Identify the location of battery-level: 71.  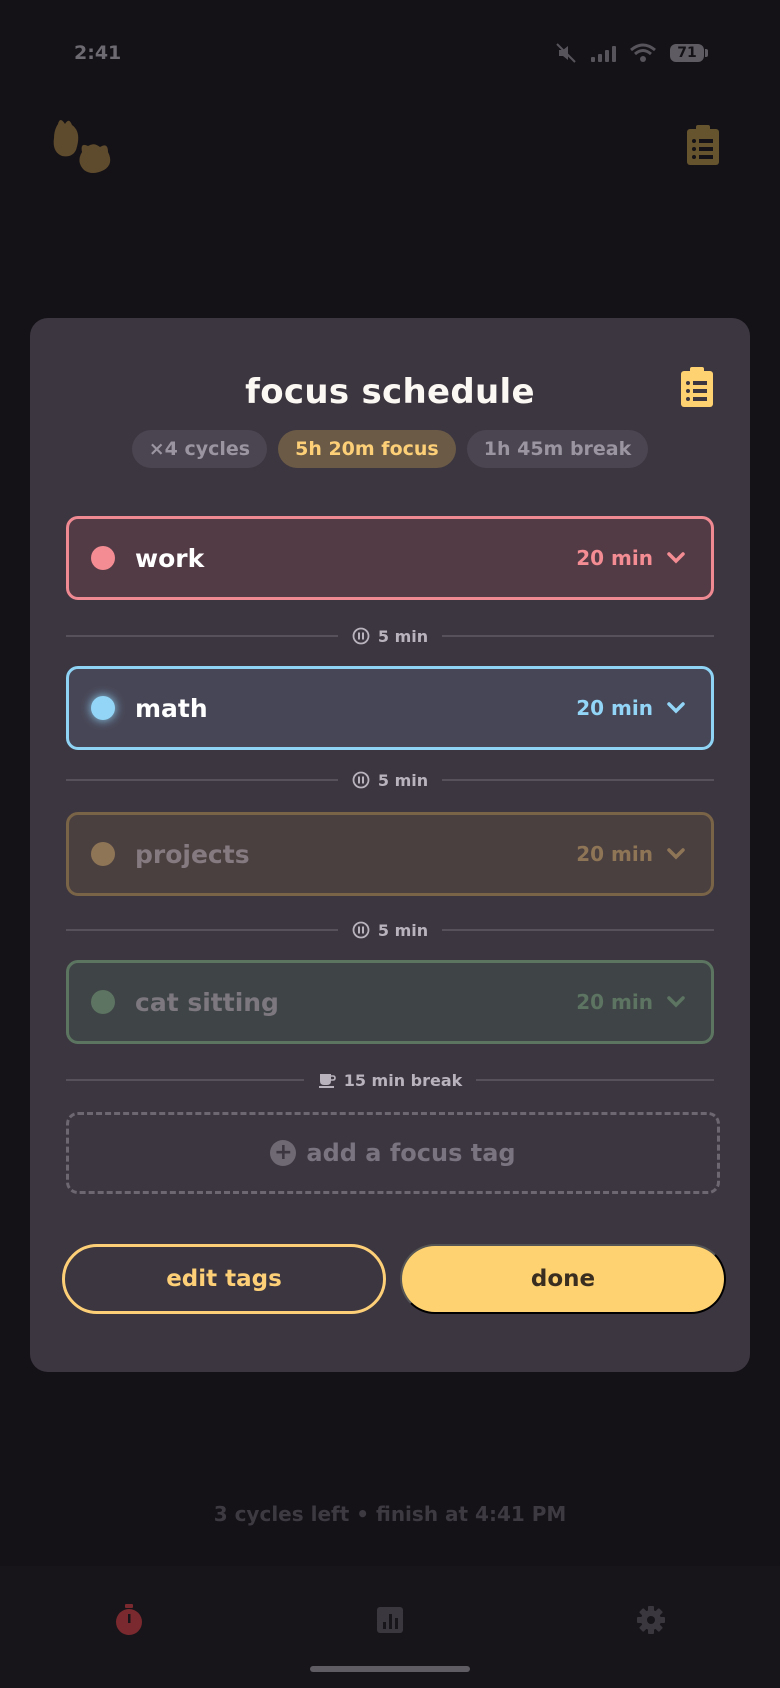
(687, 53).